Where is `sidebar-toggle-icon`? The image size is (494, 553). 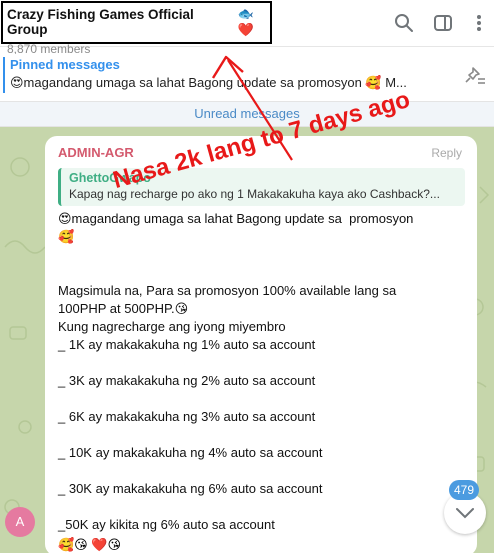 sidebar-toggle-icon is located at coordinates (443, 23).